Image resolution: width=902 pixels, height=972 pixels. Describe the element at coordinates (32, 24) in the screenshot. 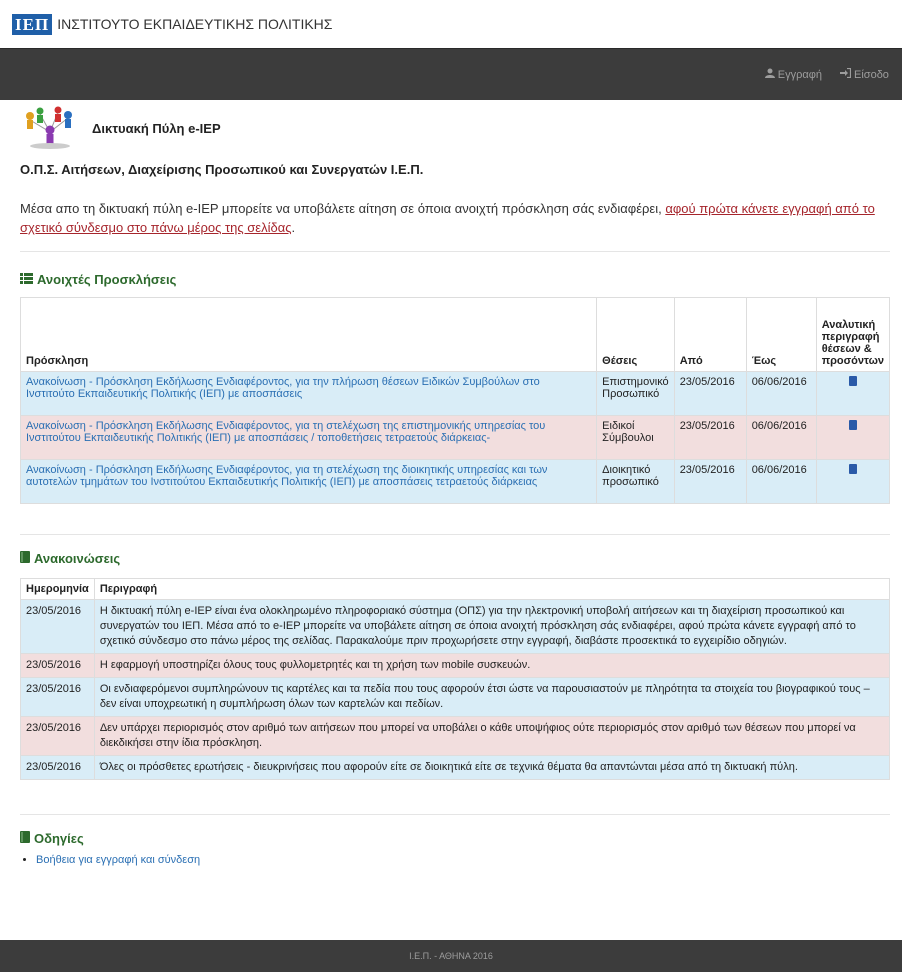

I see `iep-logo: ΙΕΠ` at that location.